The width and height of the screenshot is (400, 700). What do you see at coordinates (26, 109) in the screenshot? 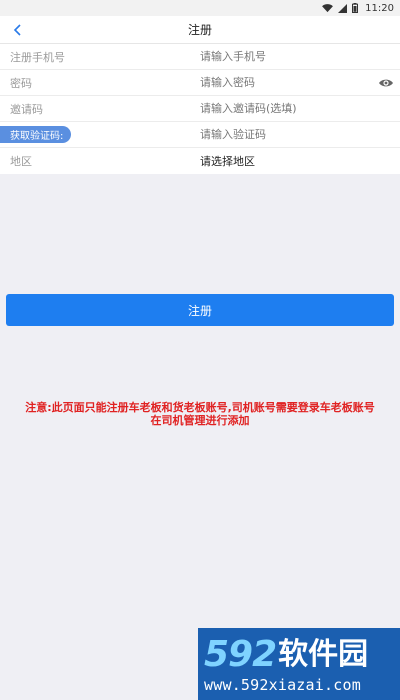
I see `invite-label: 邀请码` at bounding box center [26, 109].